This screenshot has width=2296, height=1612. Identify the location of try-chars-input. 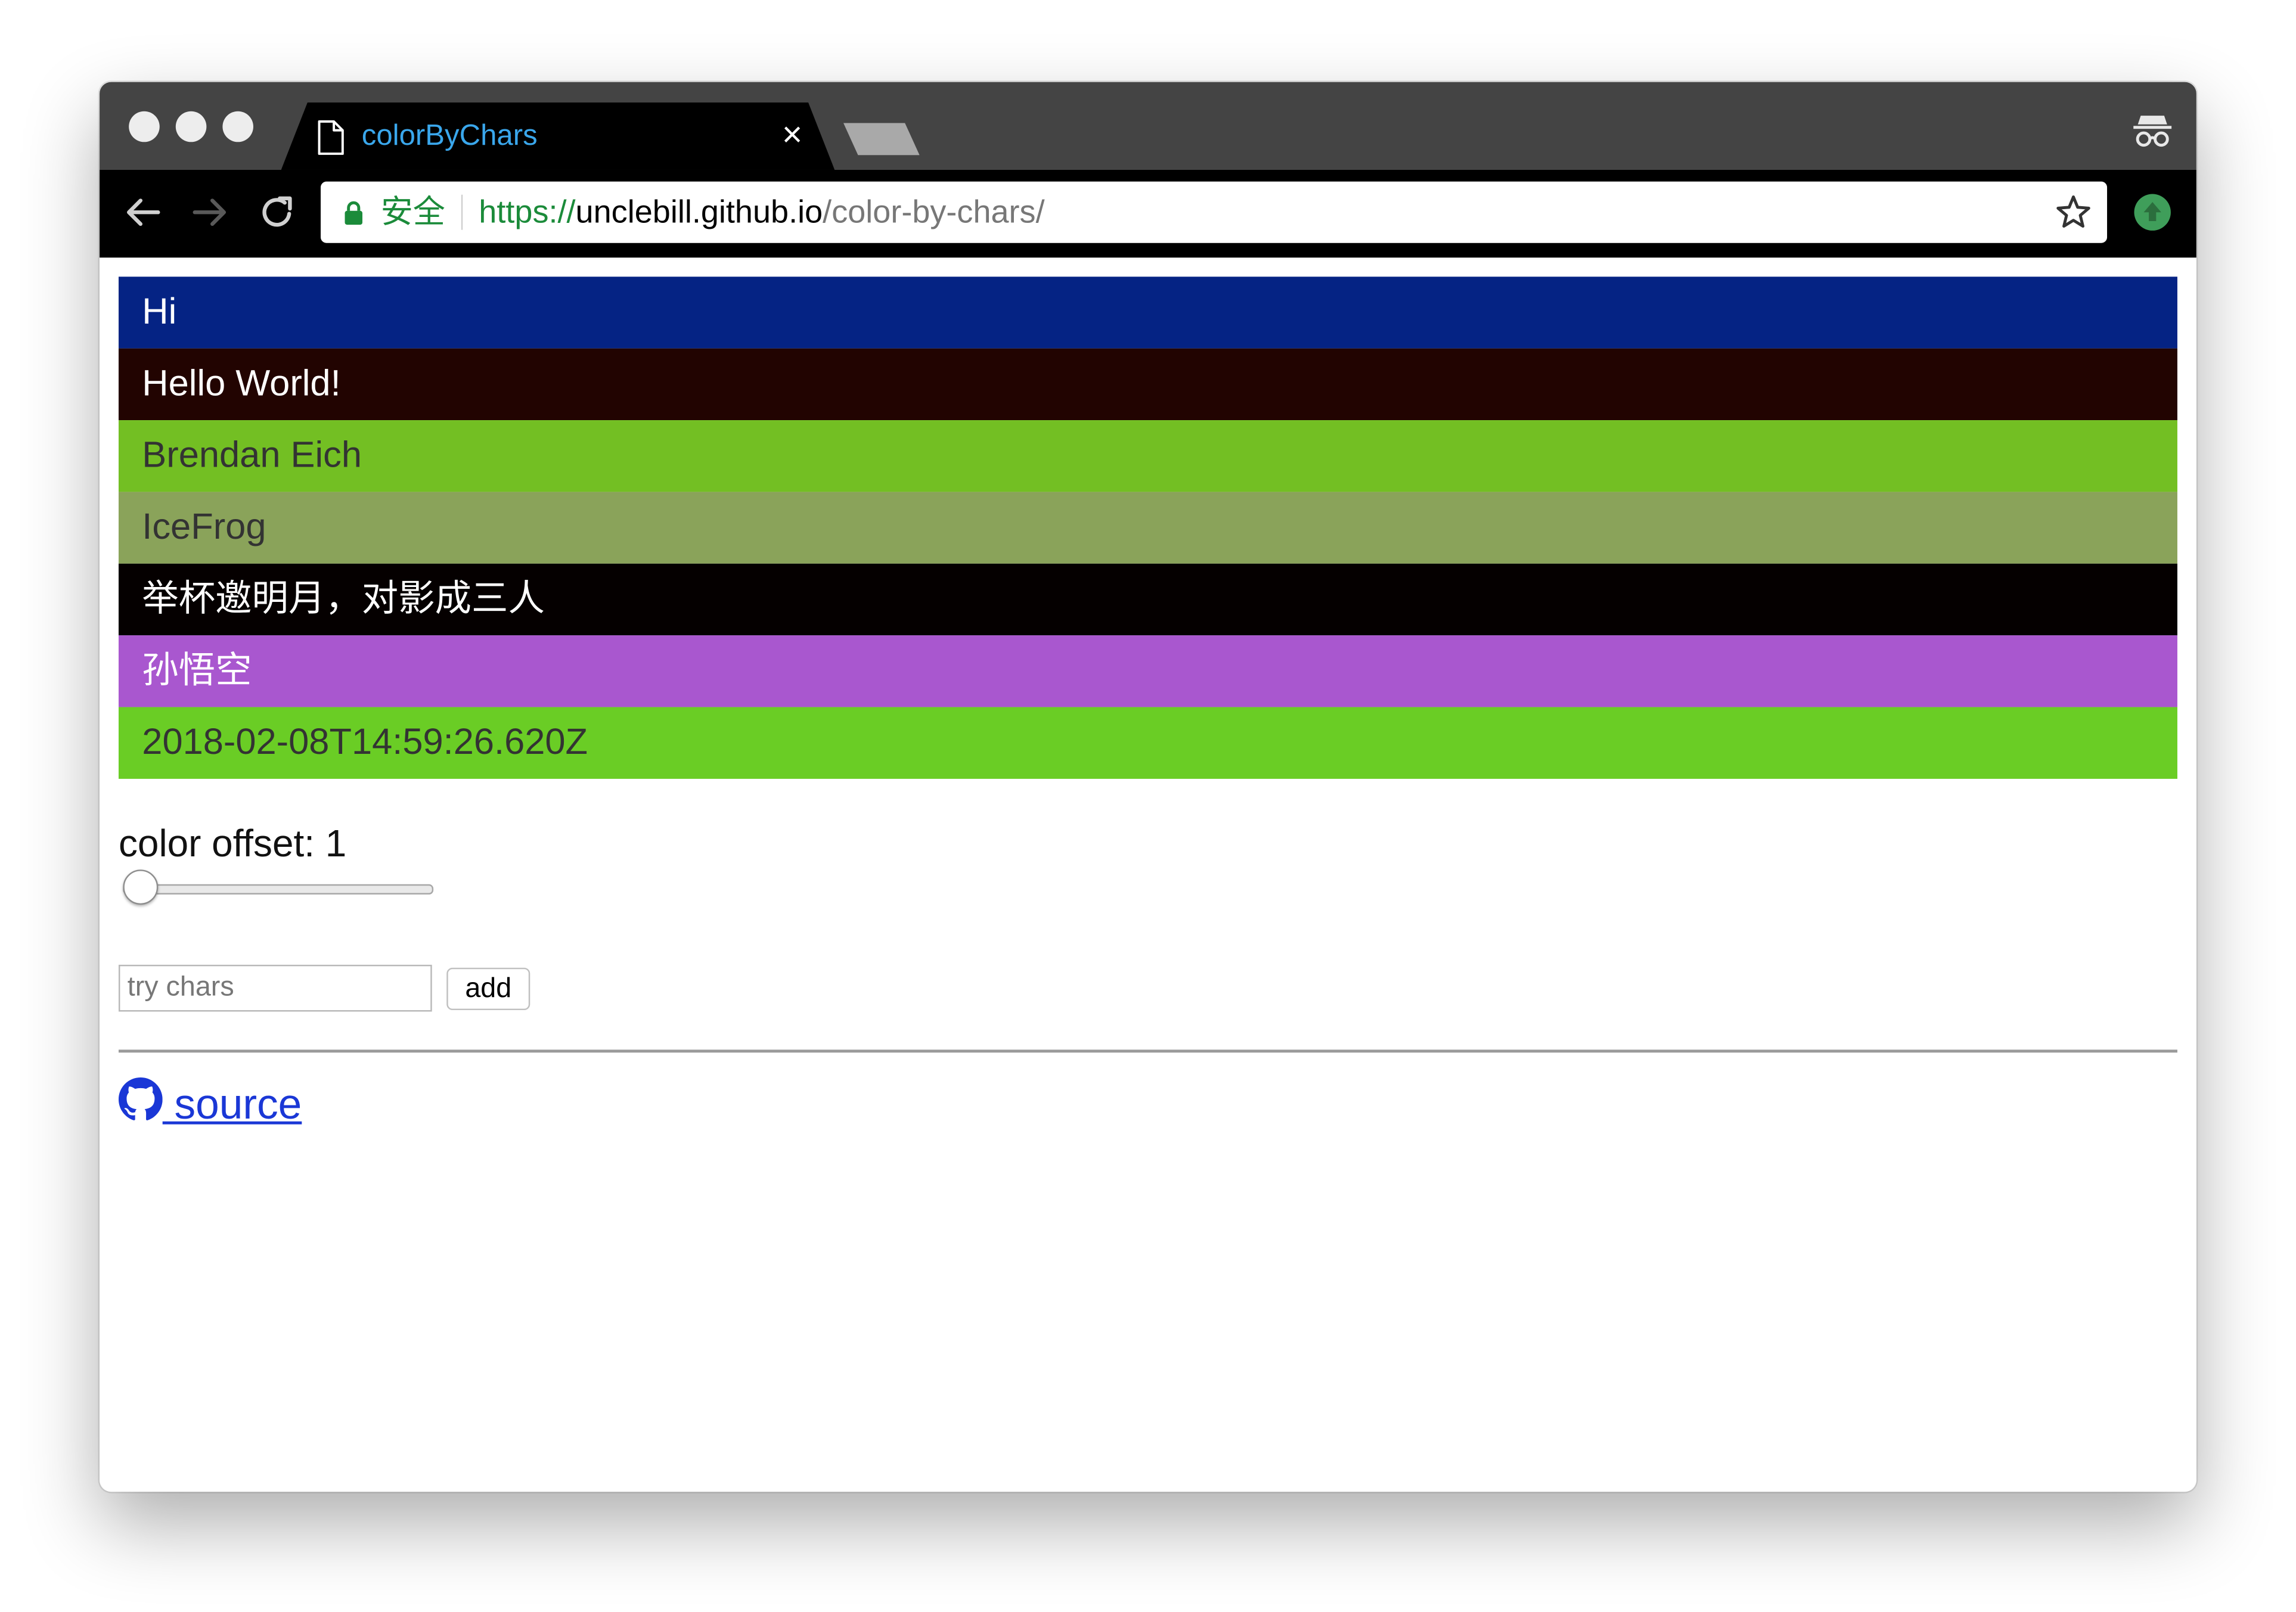
(275, 988).